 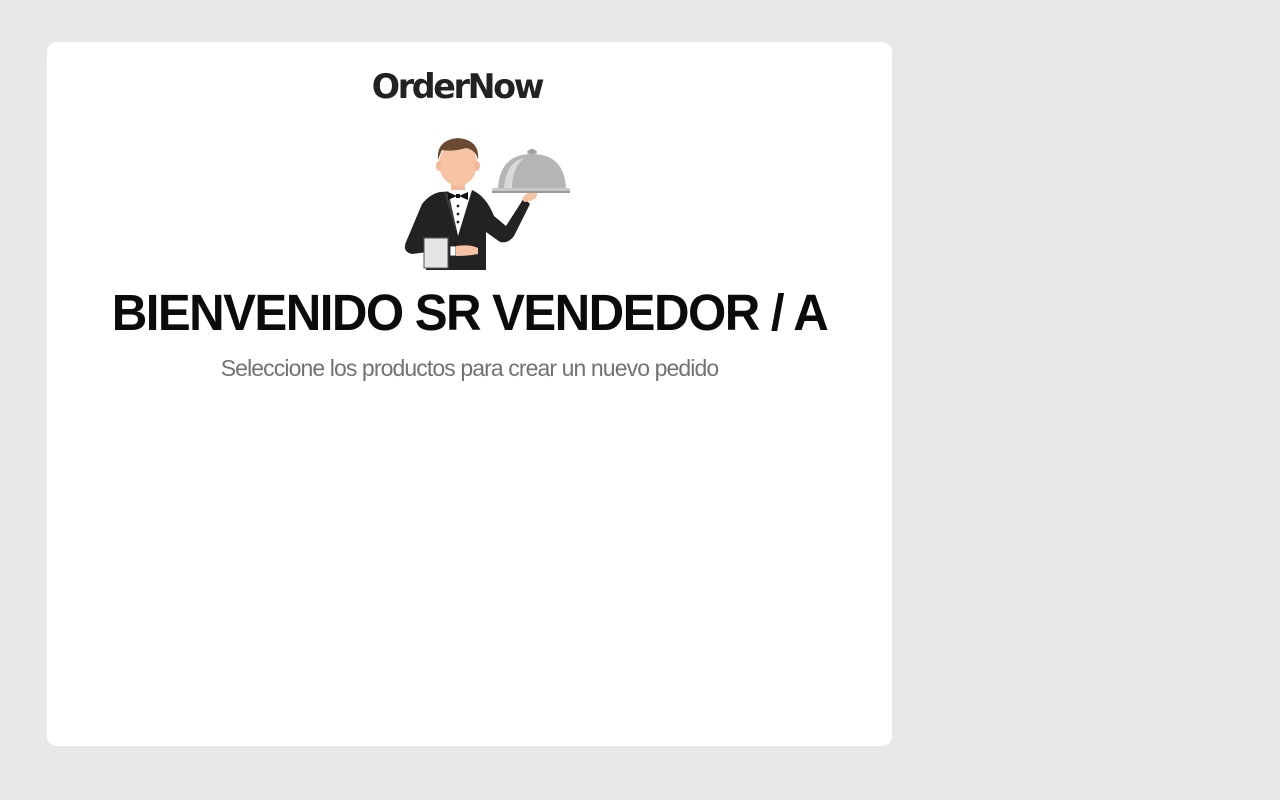 I want to click on brand-logo: OrderNow, so click(x=457, y=87).